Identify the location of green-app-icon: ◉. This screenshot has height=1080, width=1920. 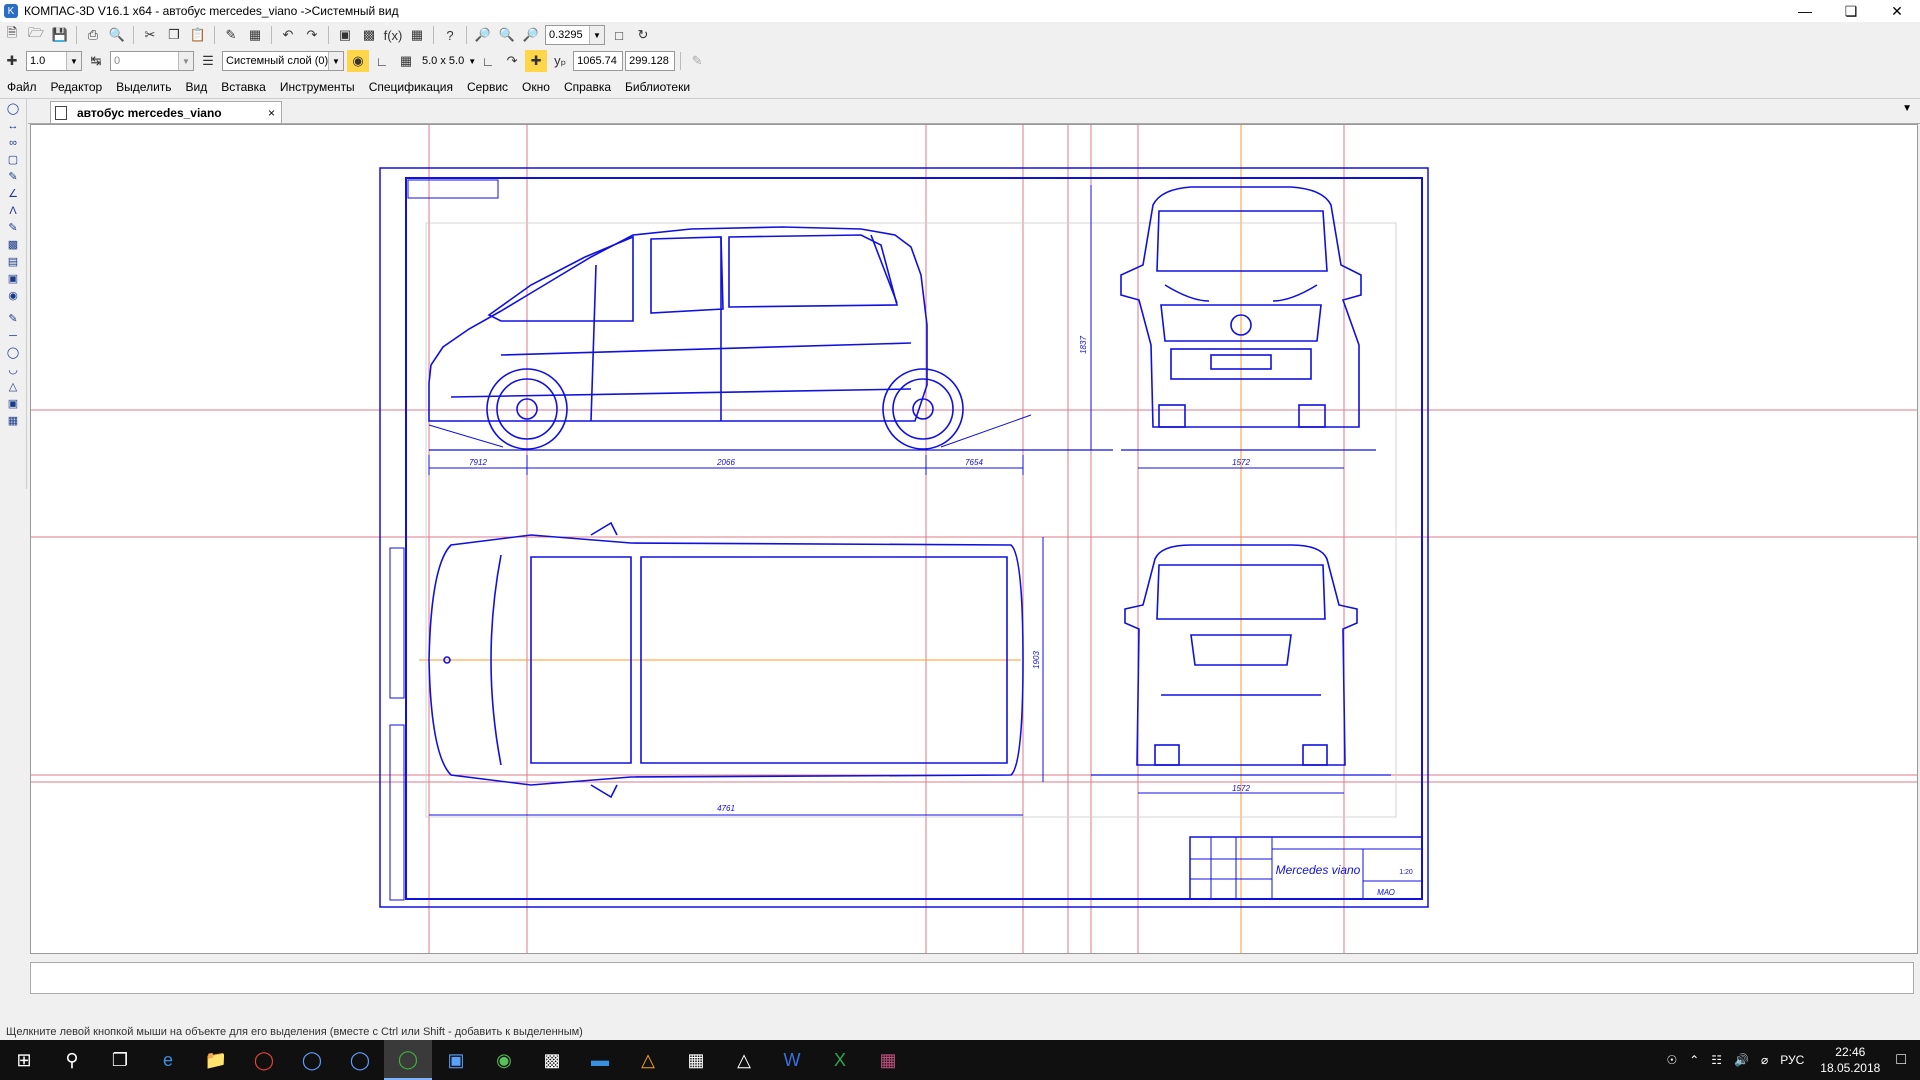
(504, 1060).